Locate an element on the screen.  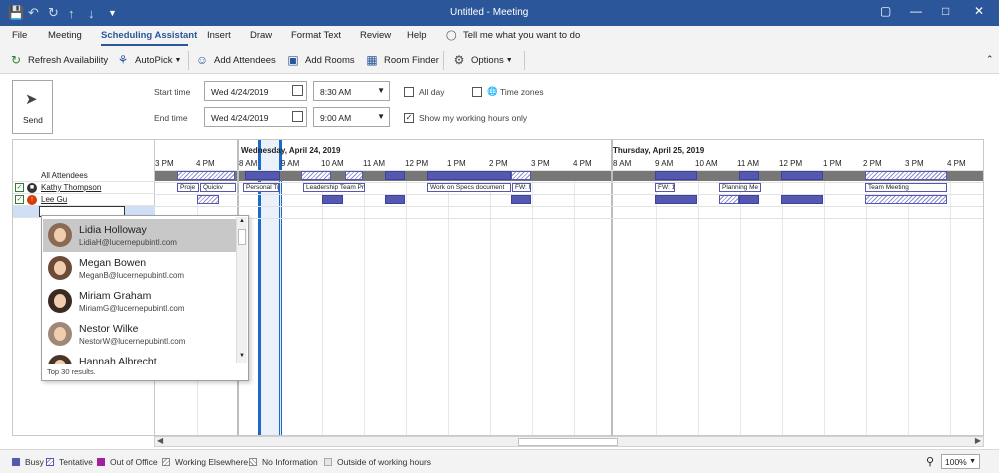
down-icon: ↓ is located at coordinates (98, 13).